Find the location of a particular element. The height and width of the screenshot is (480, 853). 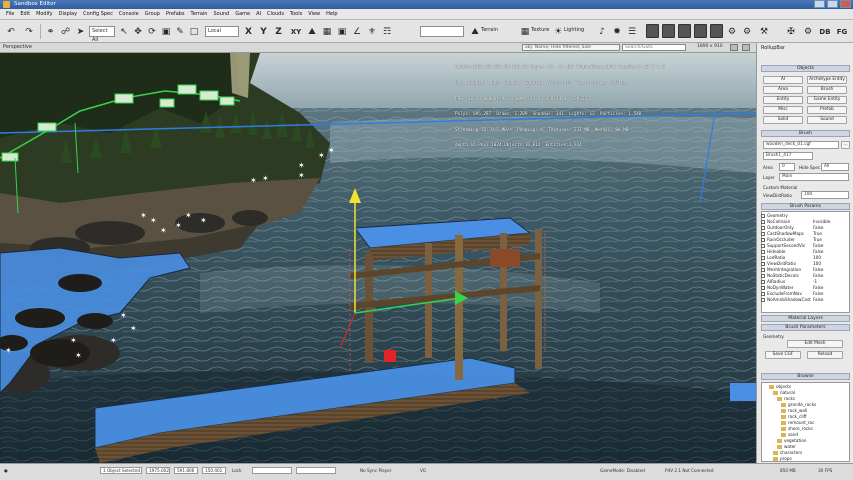

axis-z-button: Z is located at coordinates (278, 31).